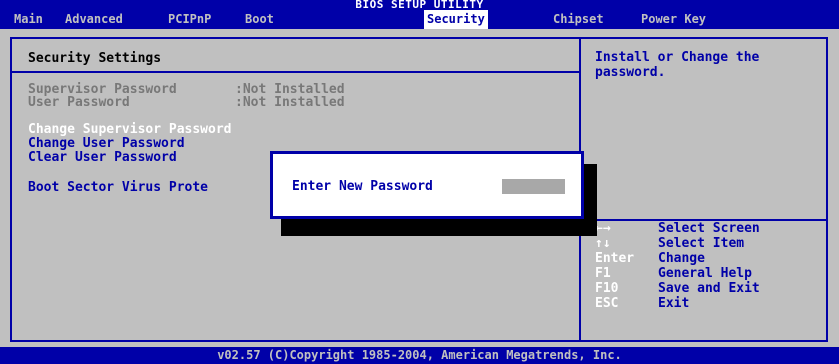 The width and height of the screenshot is (839, 364). Describe the element at coordinates (603, 228) in the screenshot. I see `key-left-right-icon: ←→` at that location.